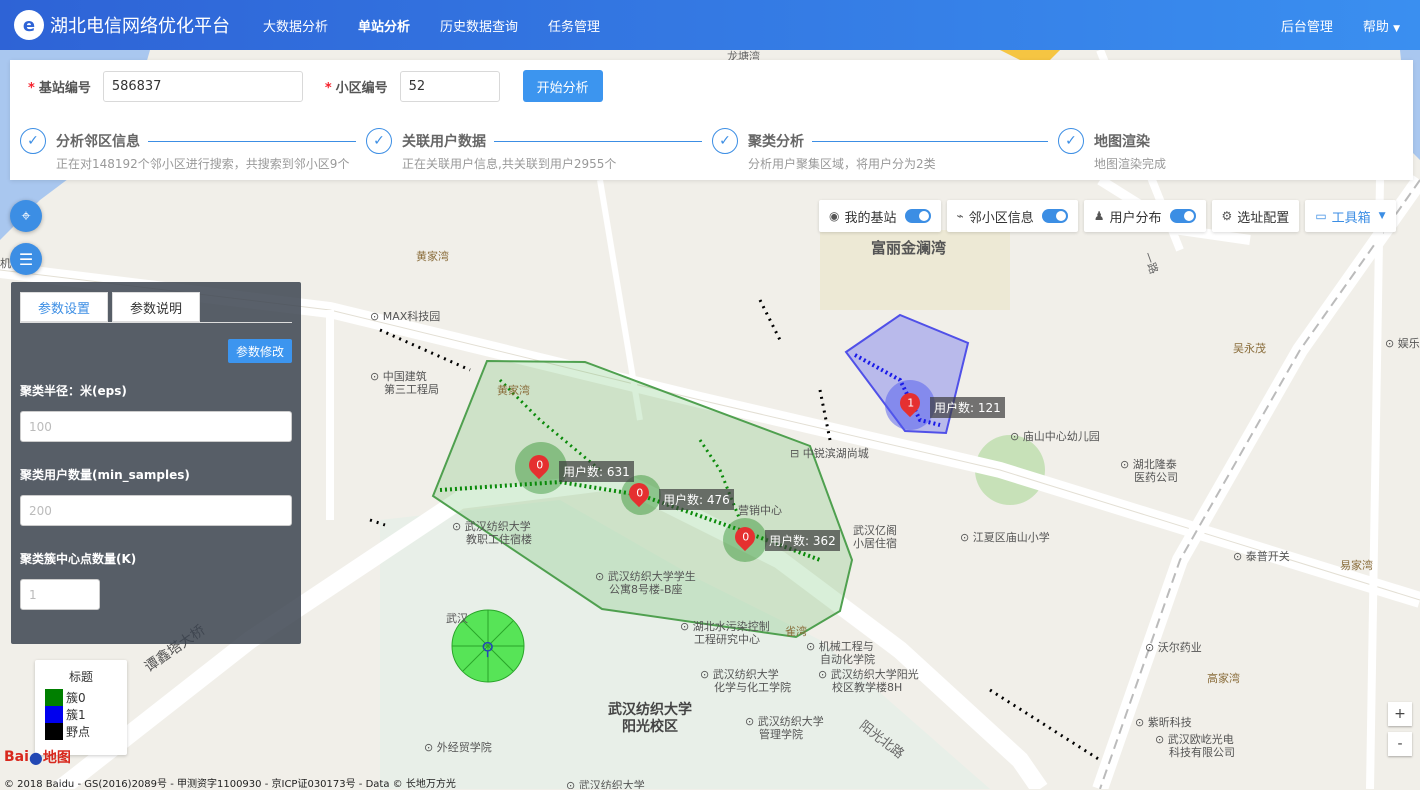 The image size is (1420, 790). Describe the element at coordinates (384, 25) in the screenshot. I see `nav-single-station: 单站分析` at that location.